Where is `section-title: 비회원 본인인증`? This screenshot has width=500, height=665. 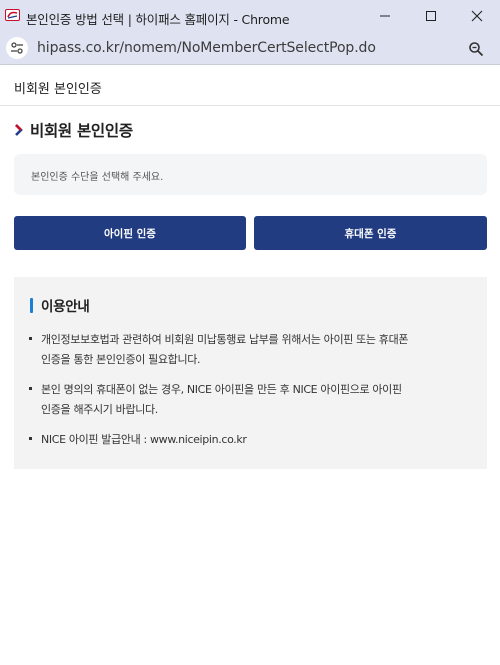
section-title: 비회원 본인인증 is located at coordinates (73, 130).